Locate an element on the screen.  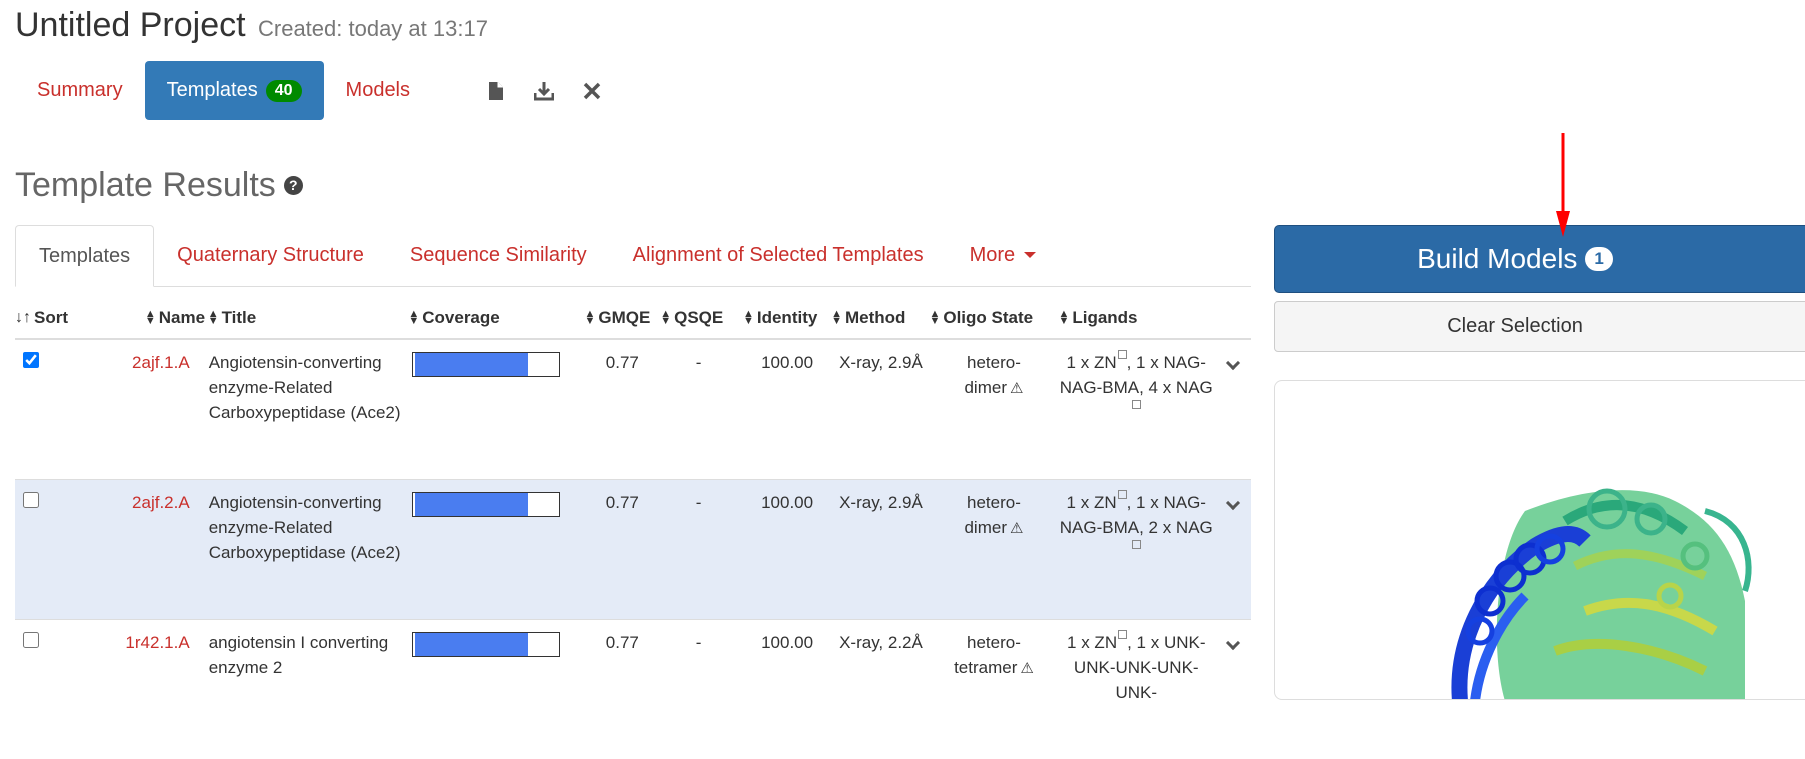
subtab-alignment: Alignment of Selected Templates is located at coordinates (778, 255).